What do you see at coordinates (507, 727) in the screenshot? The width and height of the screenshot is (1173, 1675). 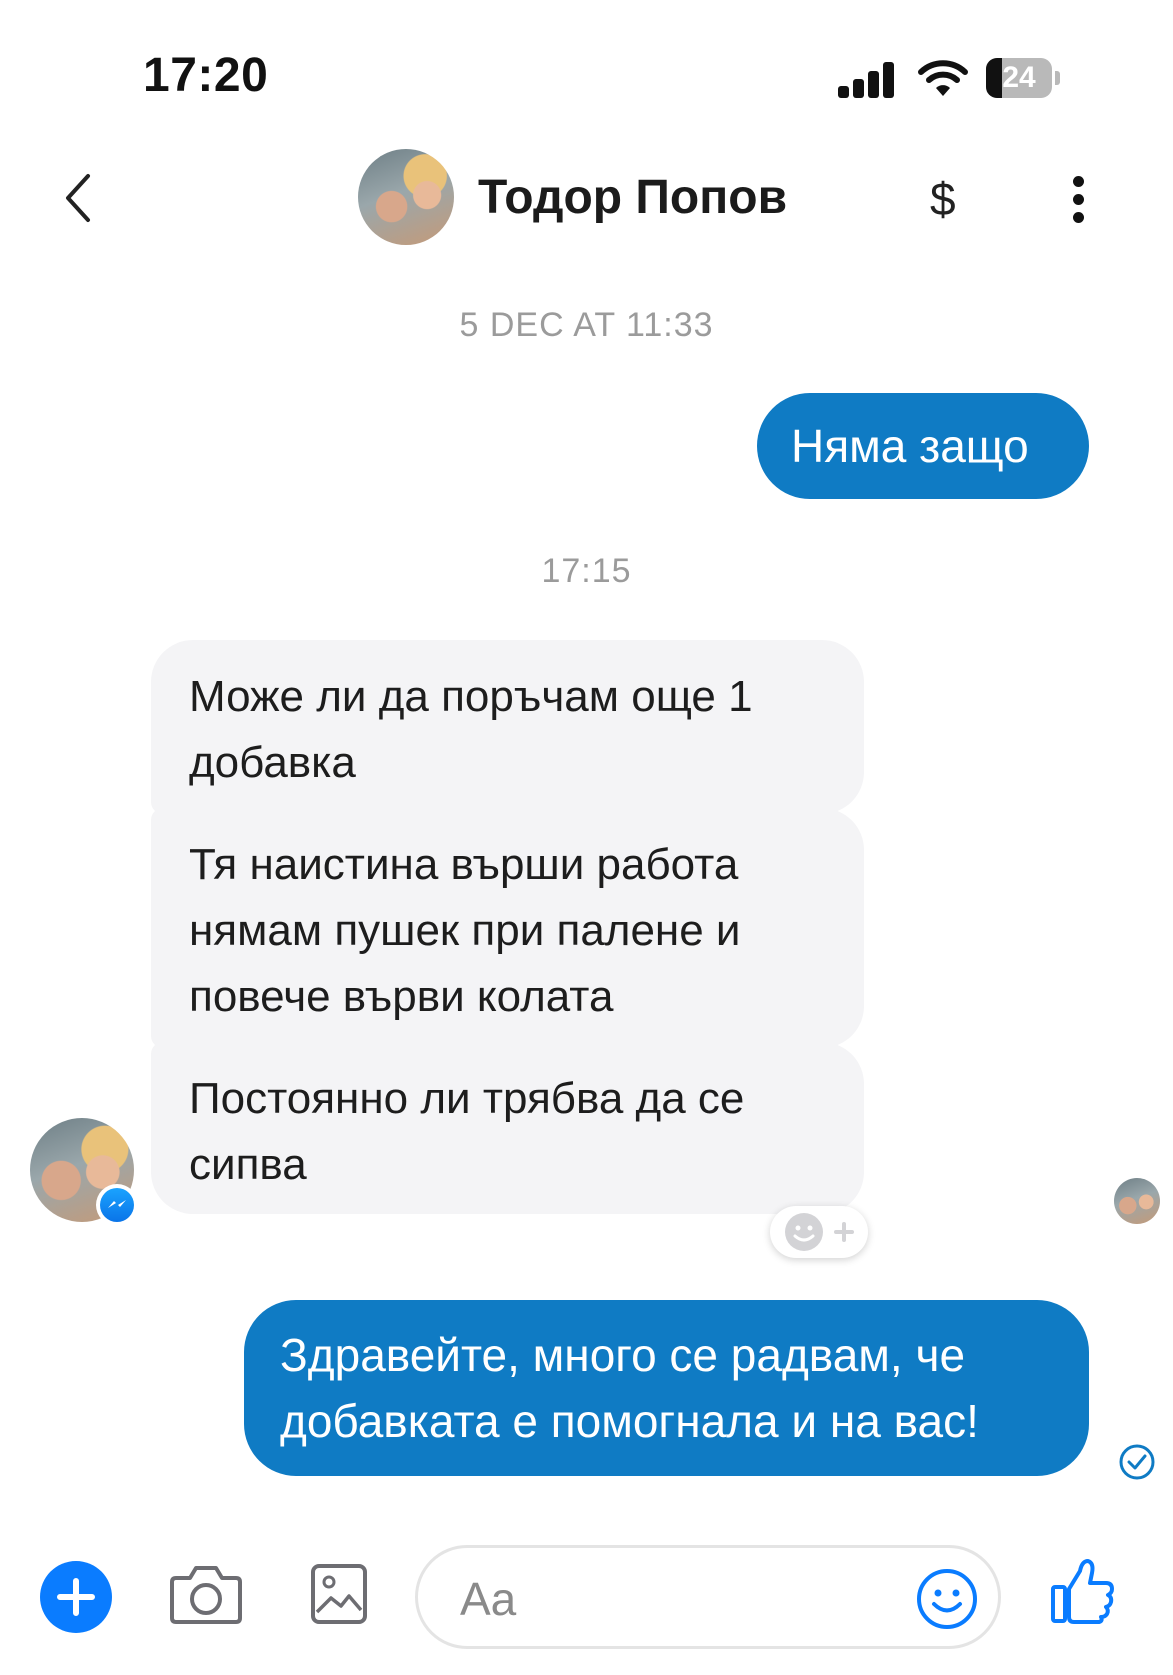 I see `incoming-message: Може ли да поръчам още 1 добавка` at bounding box center [507, 727].